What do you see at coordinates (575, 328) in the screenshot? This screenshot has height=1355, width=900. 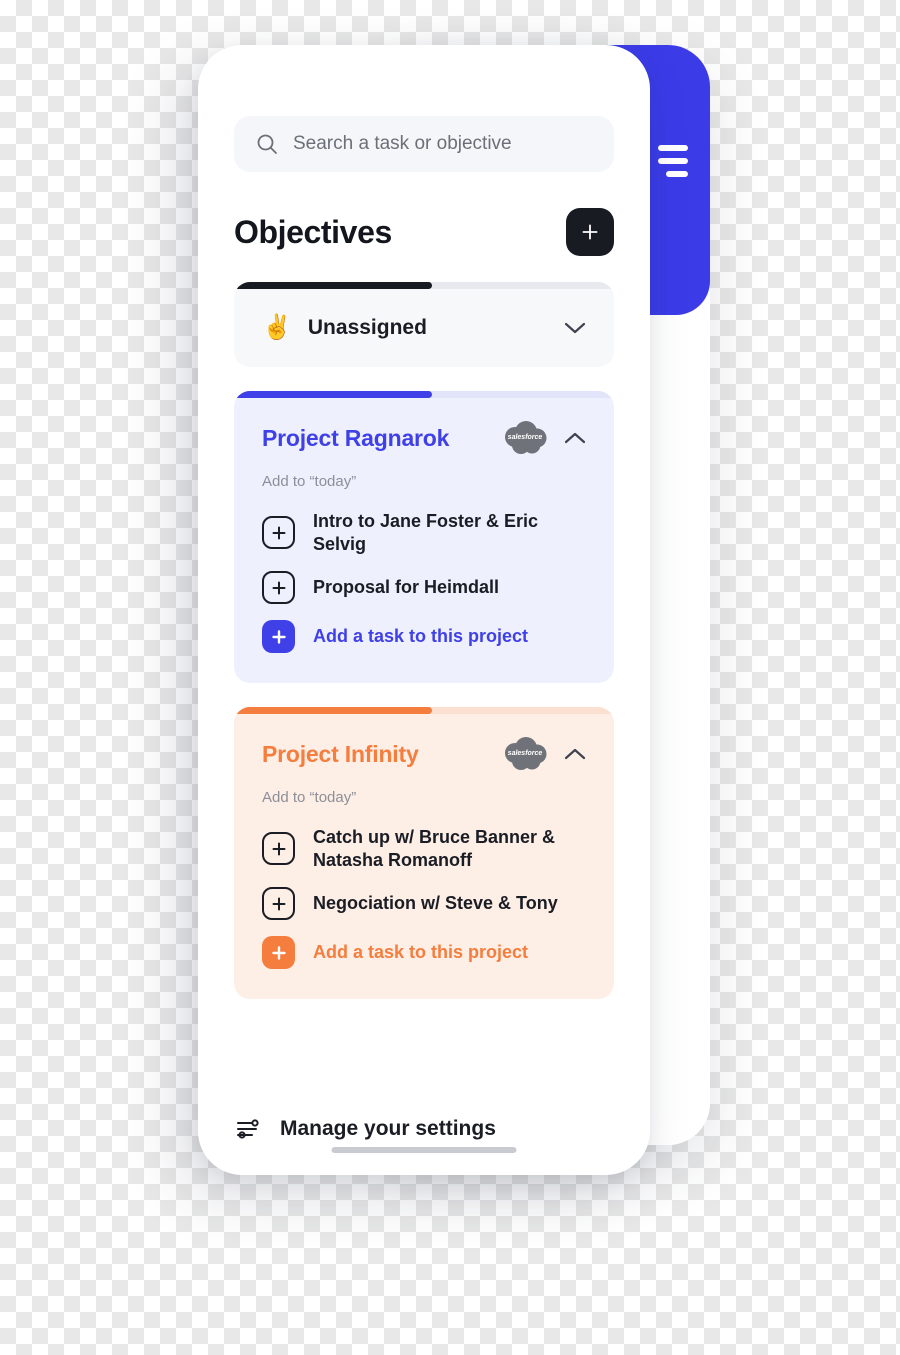 I see `chevron-down-icon` at bounding box center [575, 328].